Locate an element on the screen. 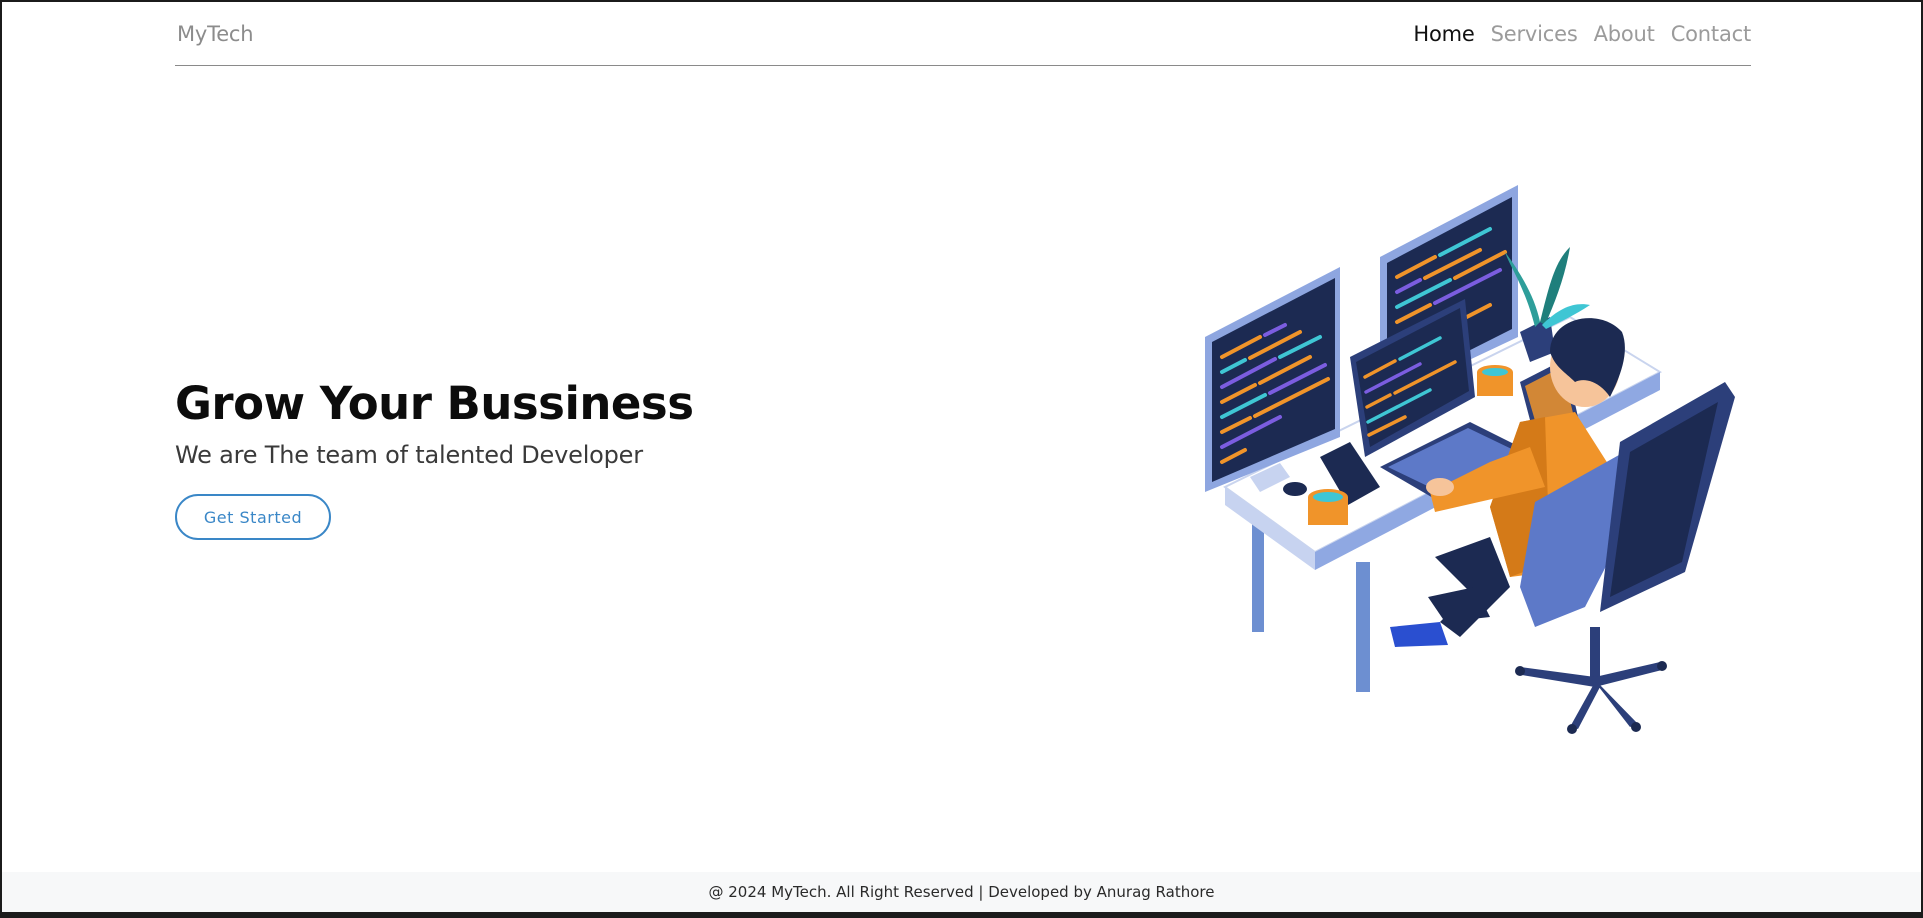 The height and width of the screenshot is (918, 1923). nav-link-contact: Contact is located at coordinates (1711, 34).